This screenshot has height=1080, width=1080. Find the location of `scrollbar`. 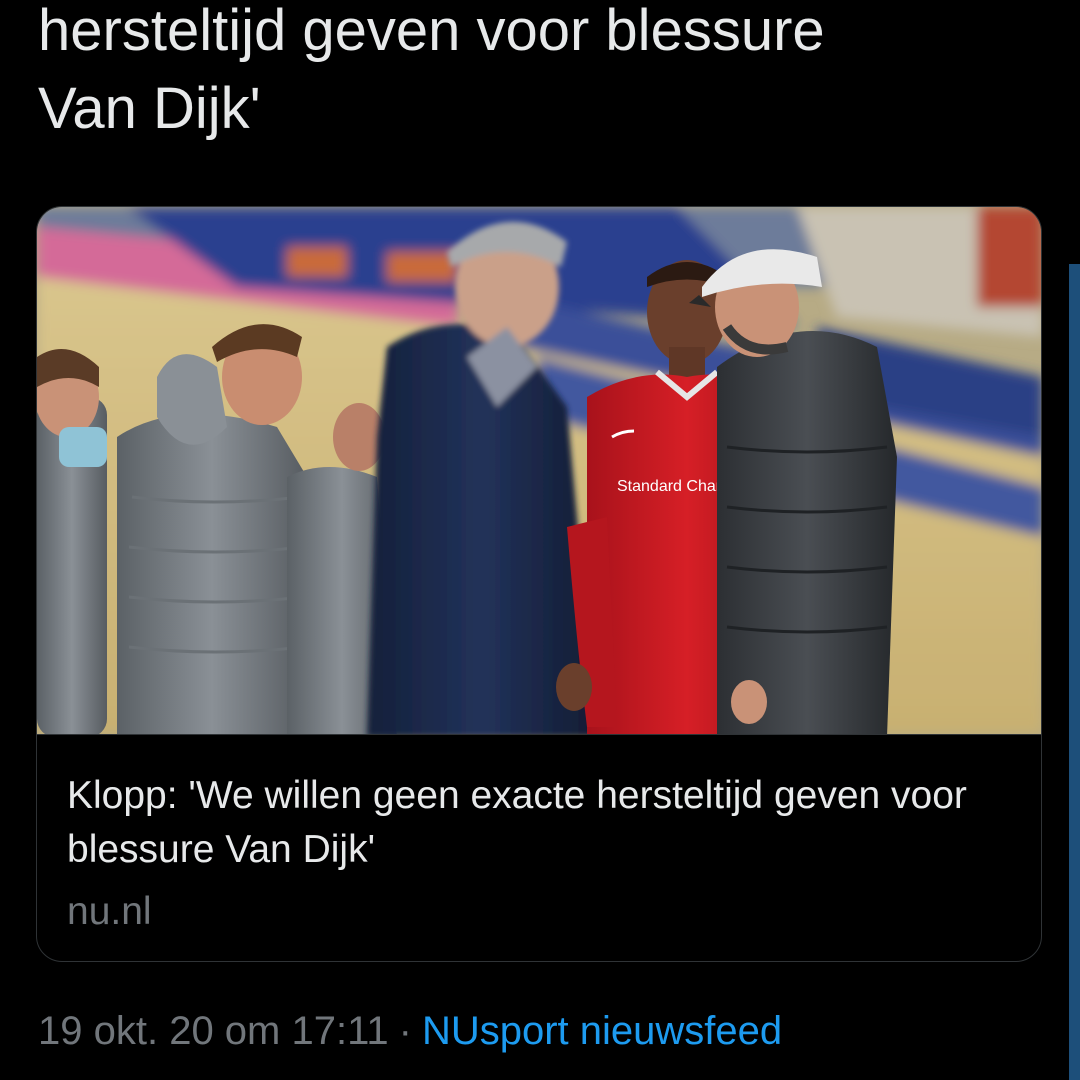

scrollbar is located at coordinates (1074, 672).